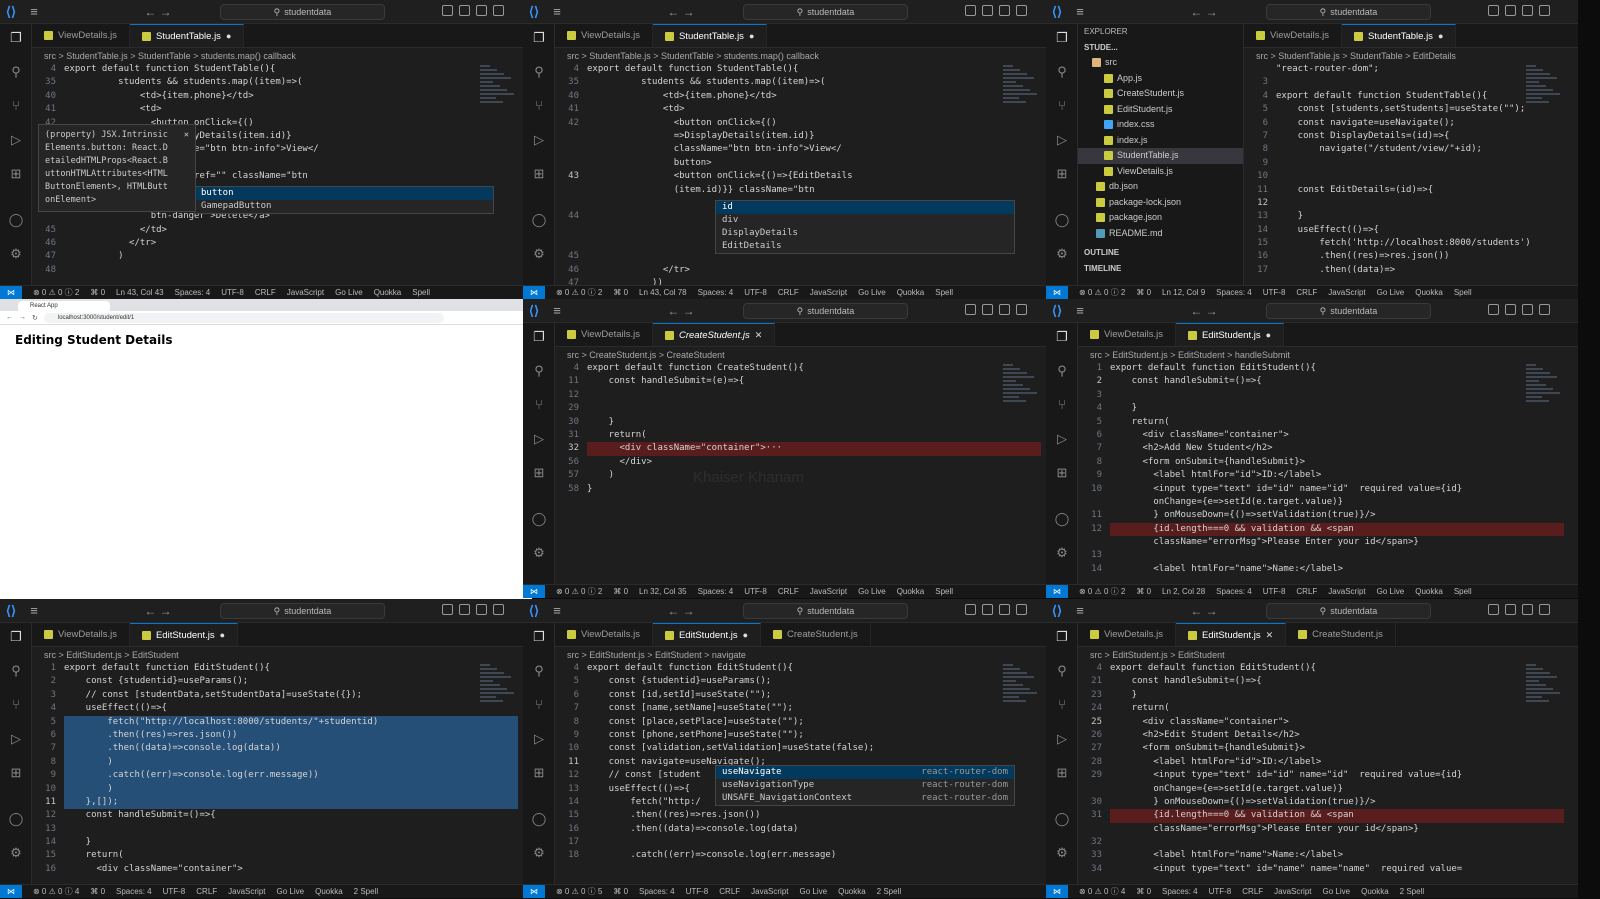 This screenshot has width=1600, height=899. Describe the element at coordinates (1231, 634) in the screenshot. I see `editor-tab: EditStudent.js ✕` at that location.